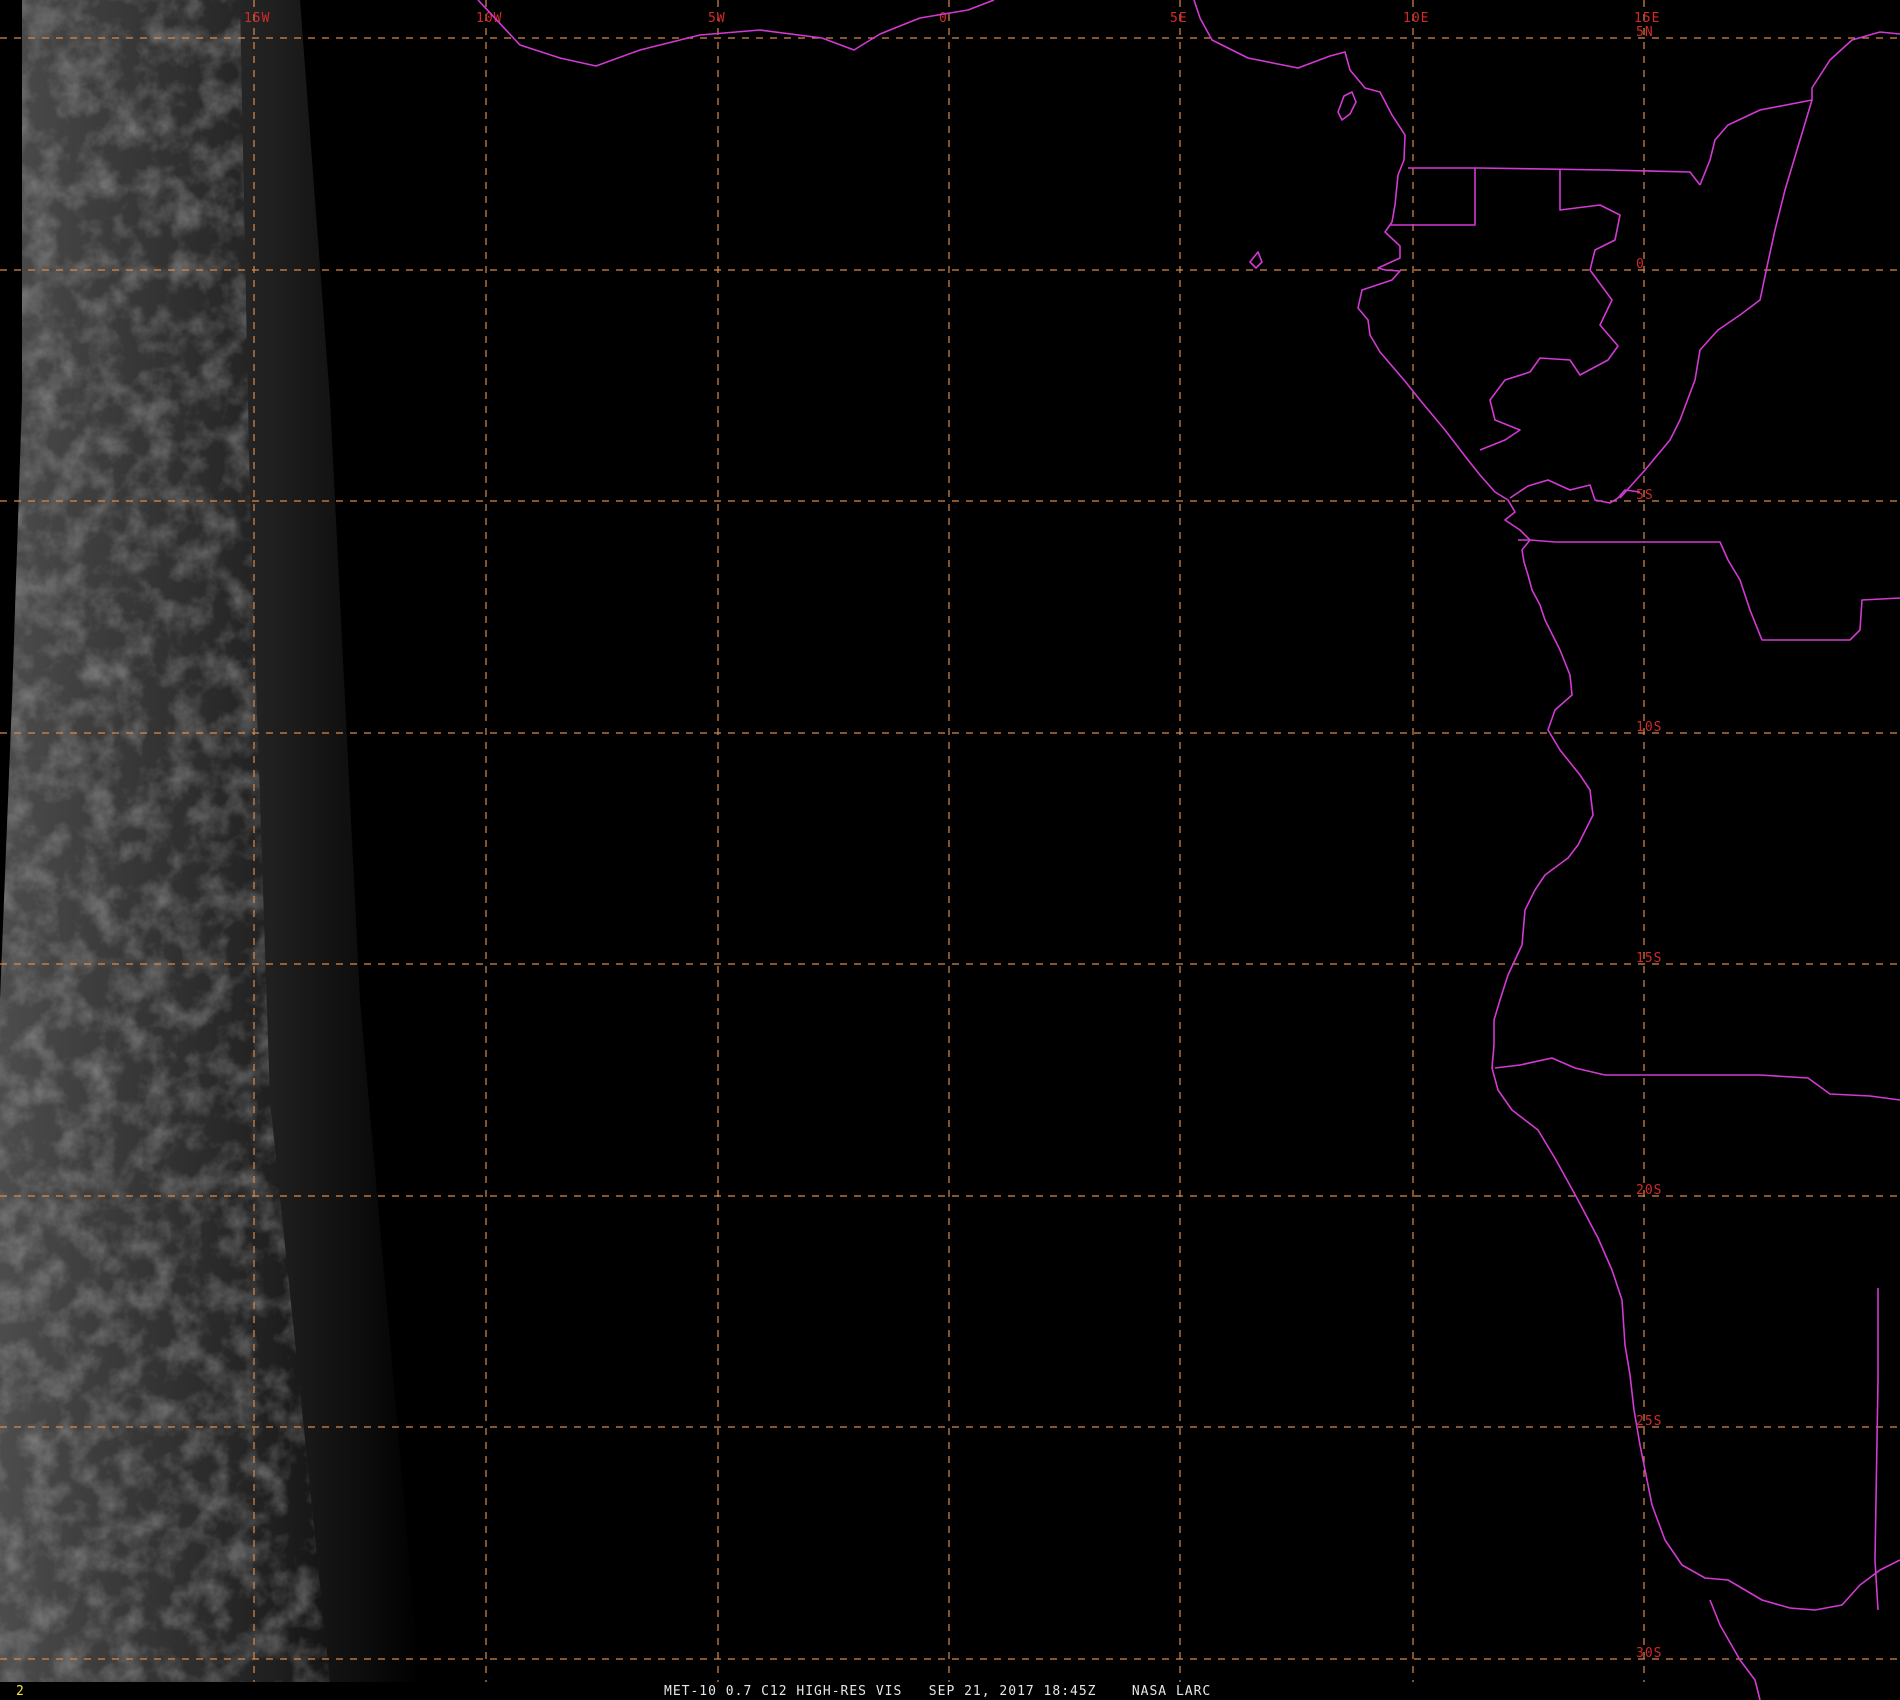  What do you see at coordinates (1645, 32) in the screenshot?
I see `latitude-label: 5N` at bounding box center [1645, 32].